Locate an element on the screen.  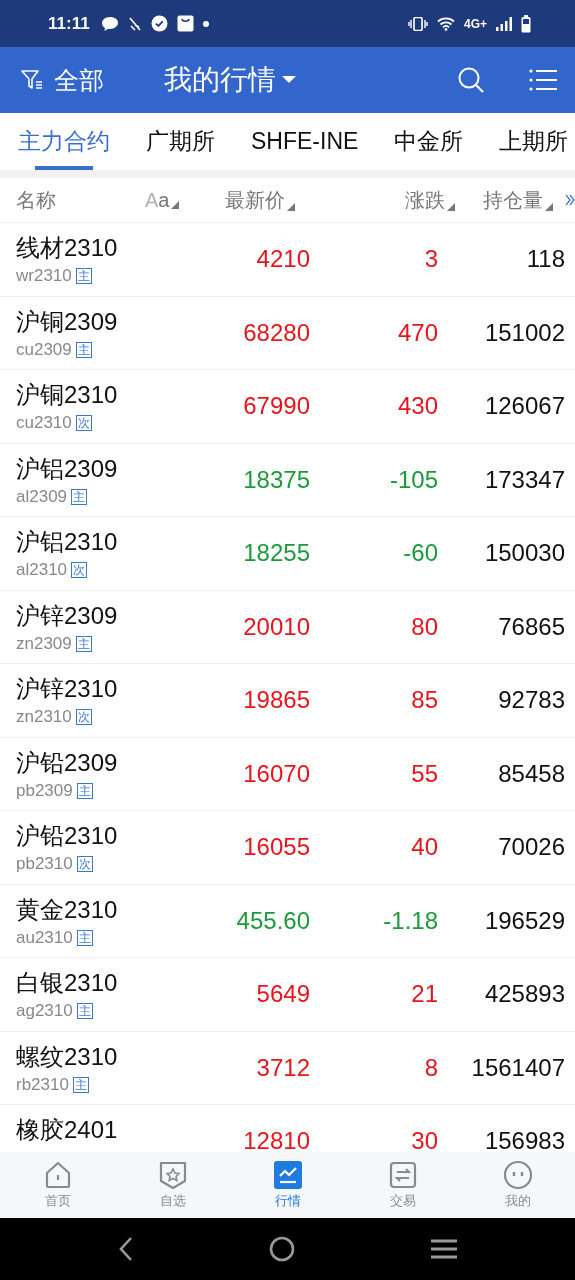
quote-row: 沪锌2310 zn2310 次 19865 85 92783 is located at coordinates (287, 701).